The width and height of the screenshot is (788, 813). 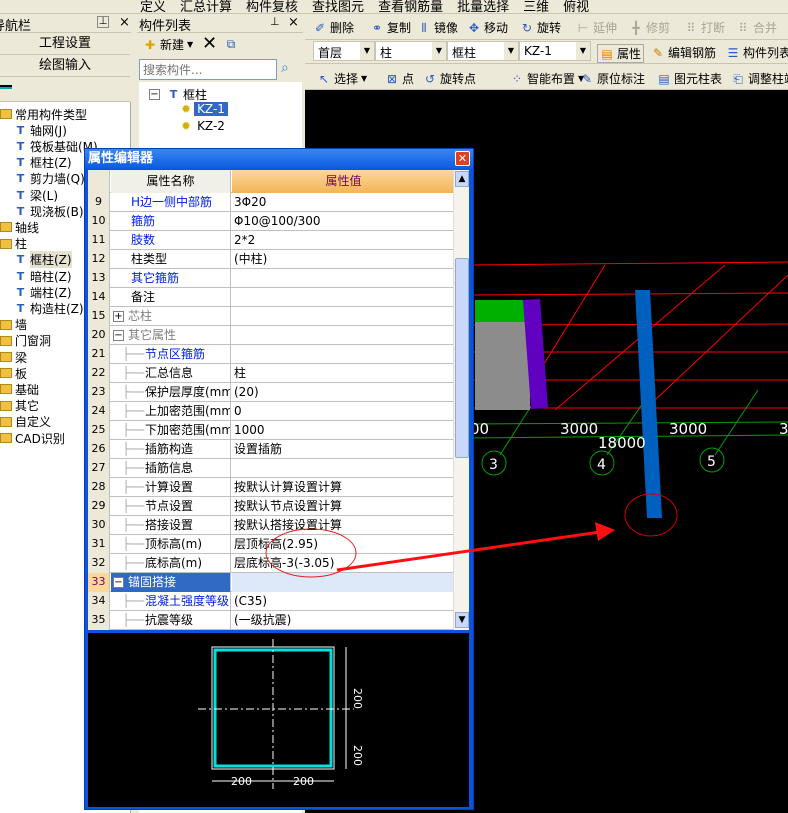 What do you see at coordinates (342, 525) in the screenshot?
I see `property-value: 按默认搭接设置计算` at bounding box center [342, 525].